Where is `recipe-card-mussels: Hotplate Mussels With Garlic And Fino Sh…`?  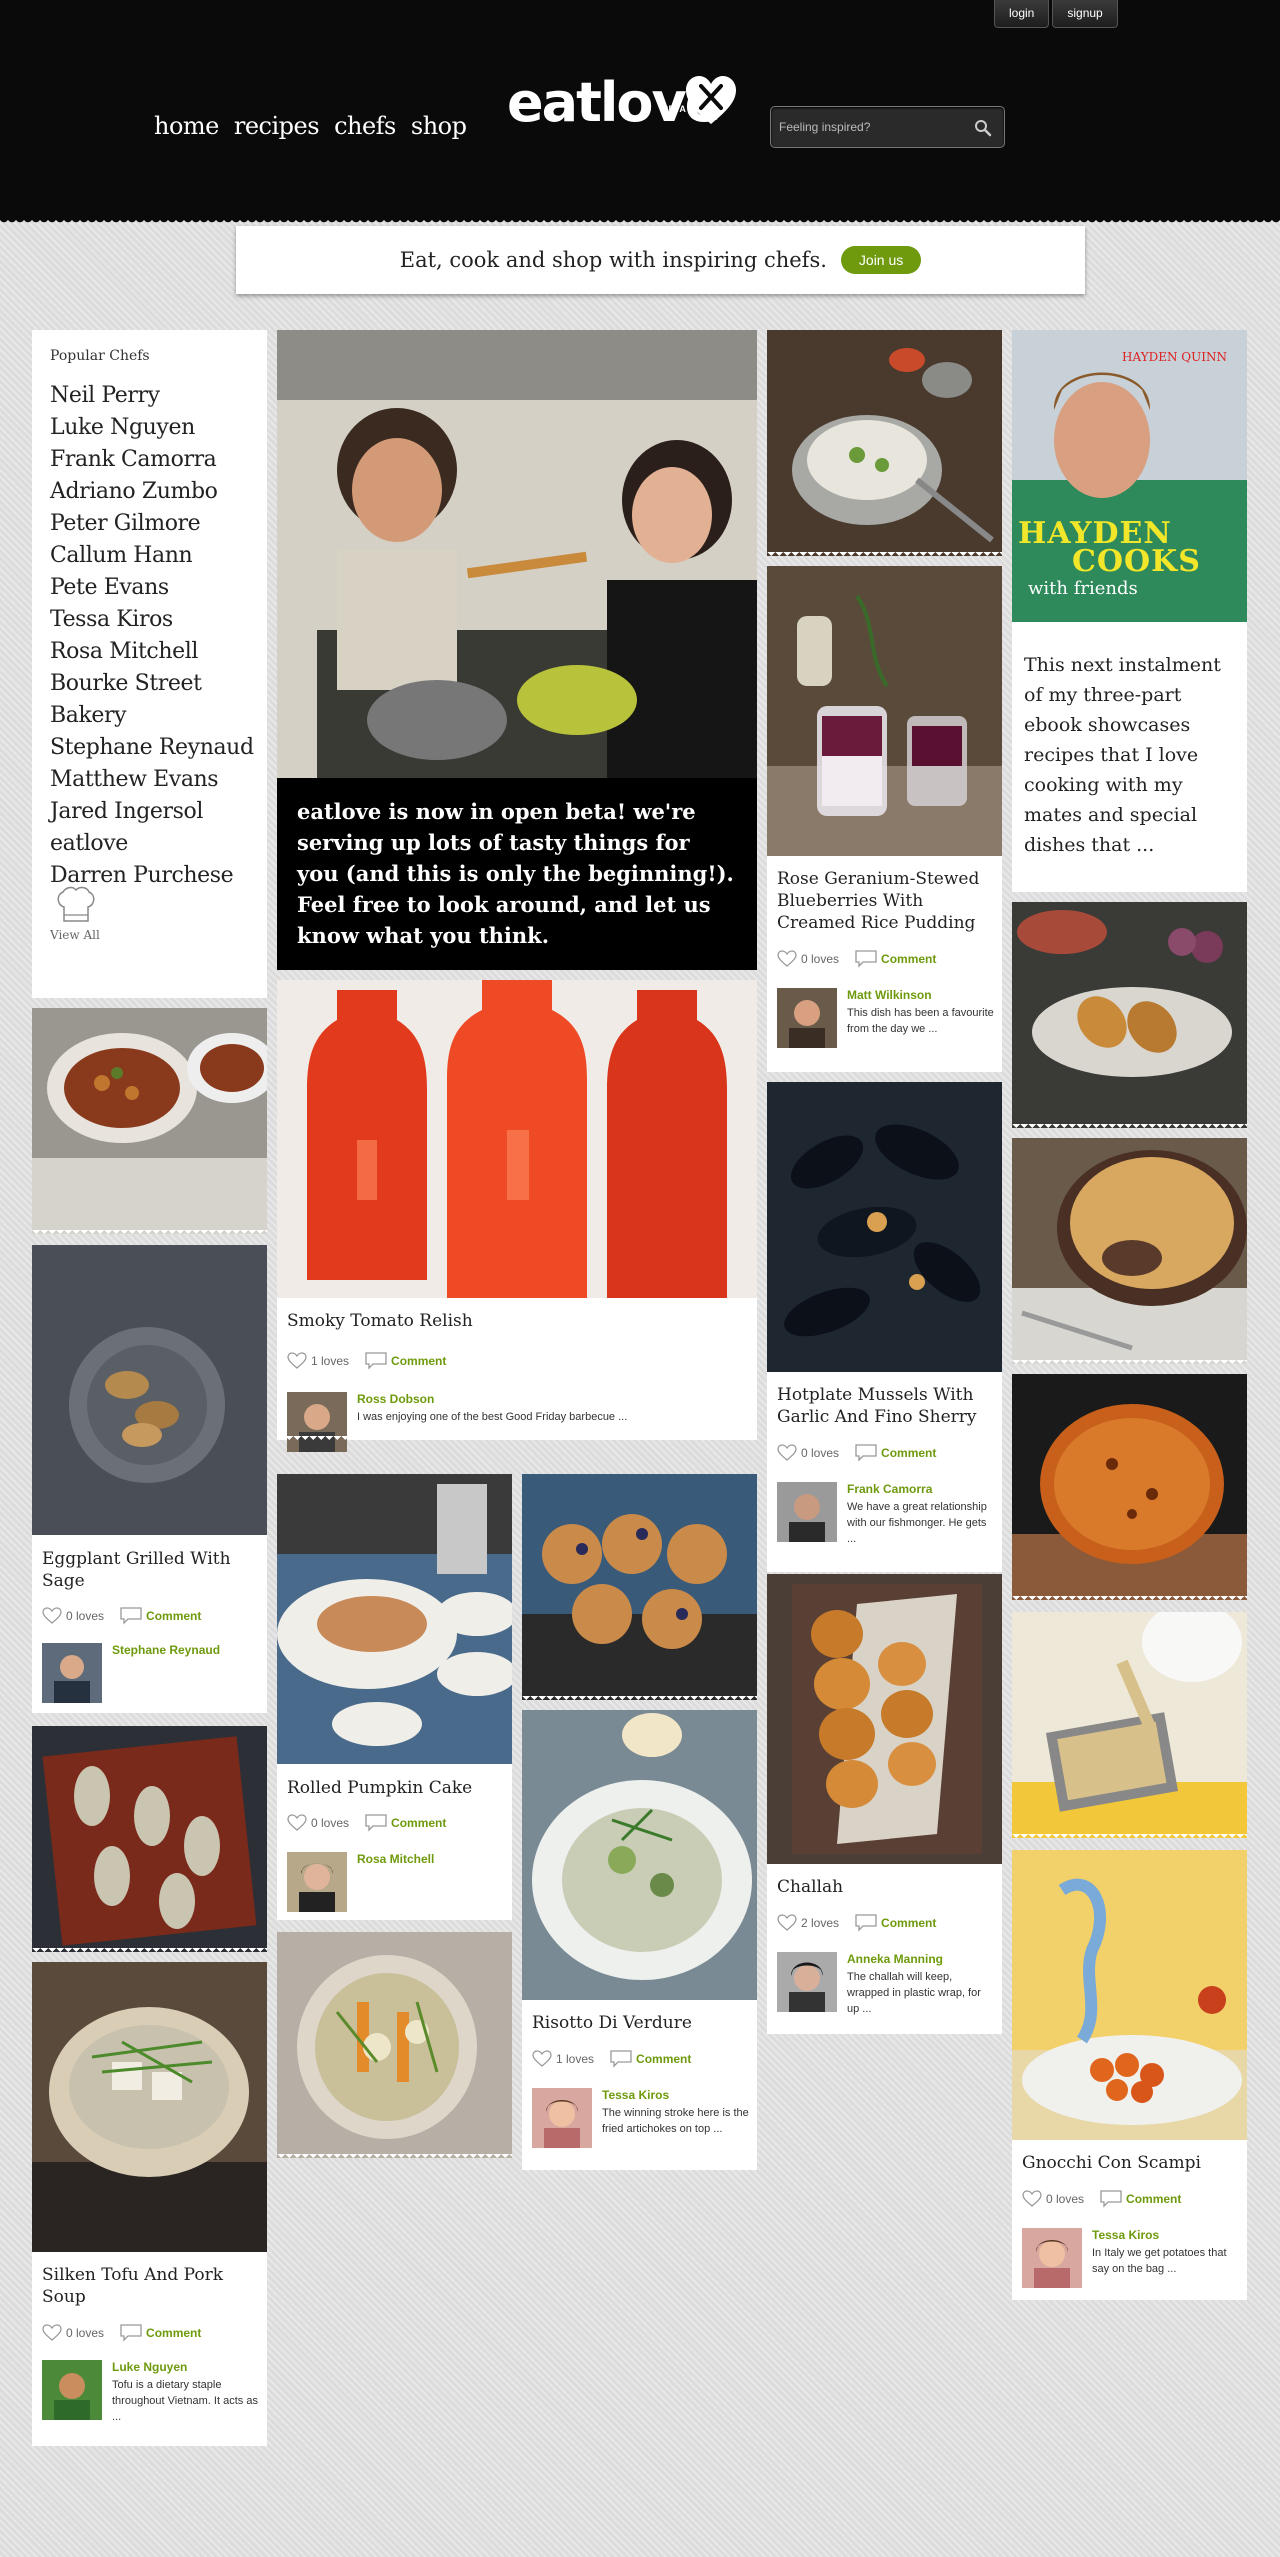
recipe-card-mussels: Hotplate Mussels With Garlic And Fino Sh… is located at coordinates (884, 1329).